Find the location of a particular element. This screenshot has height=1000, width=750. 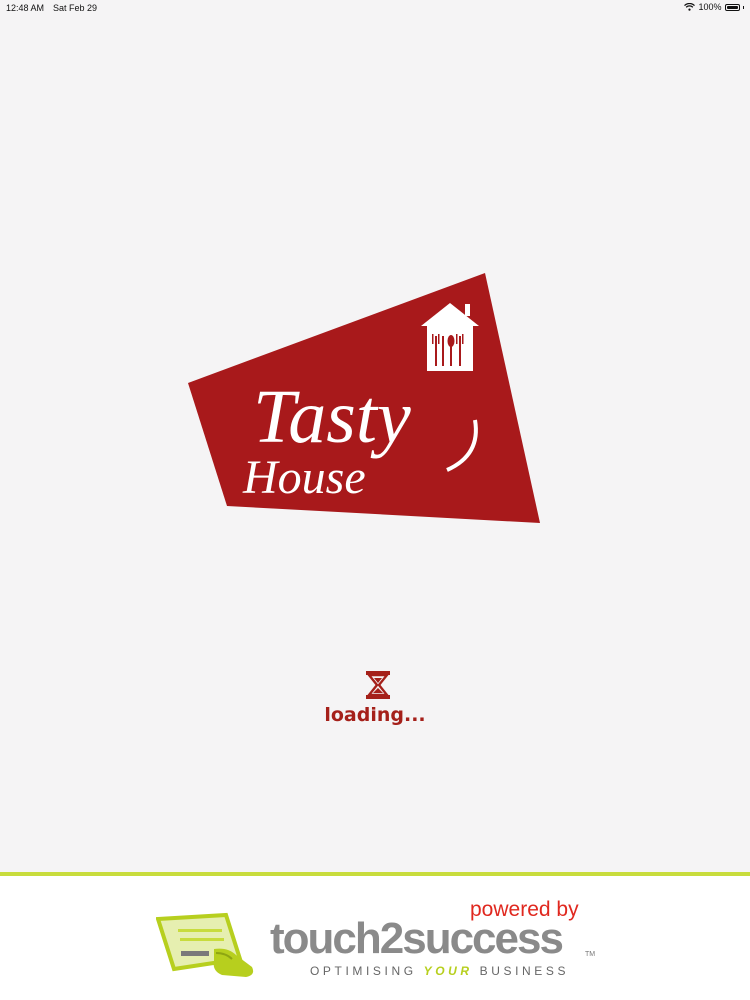

tagline-end: BUSINESS is located at coordinates (521, 971).